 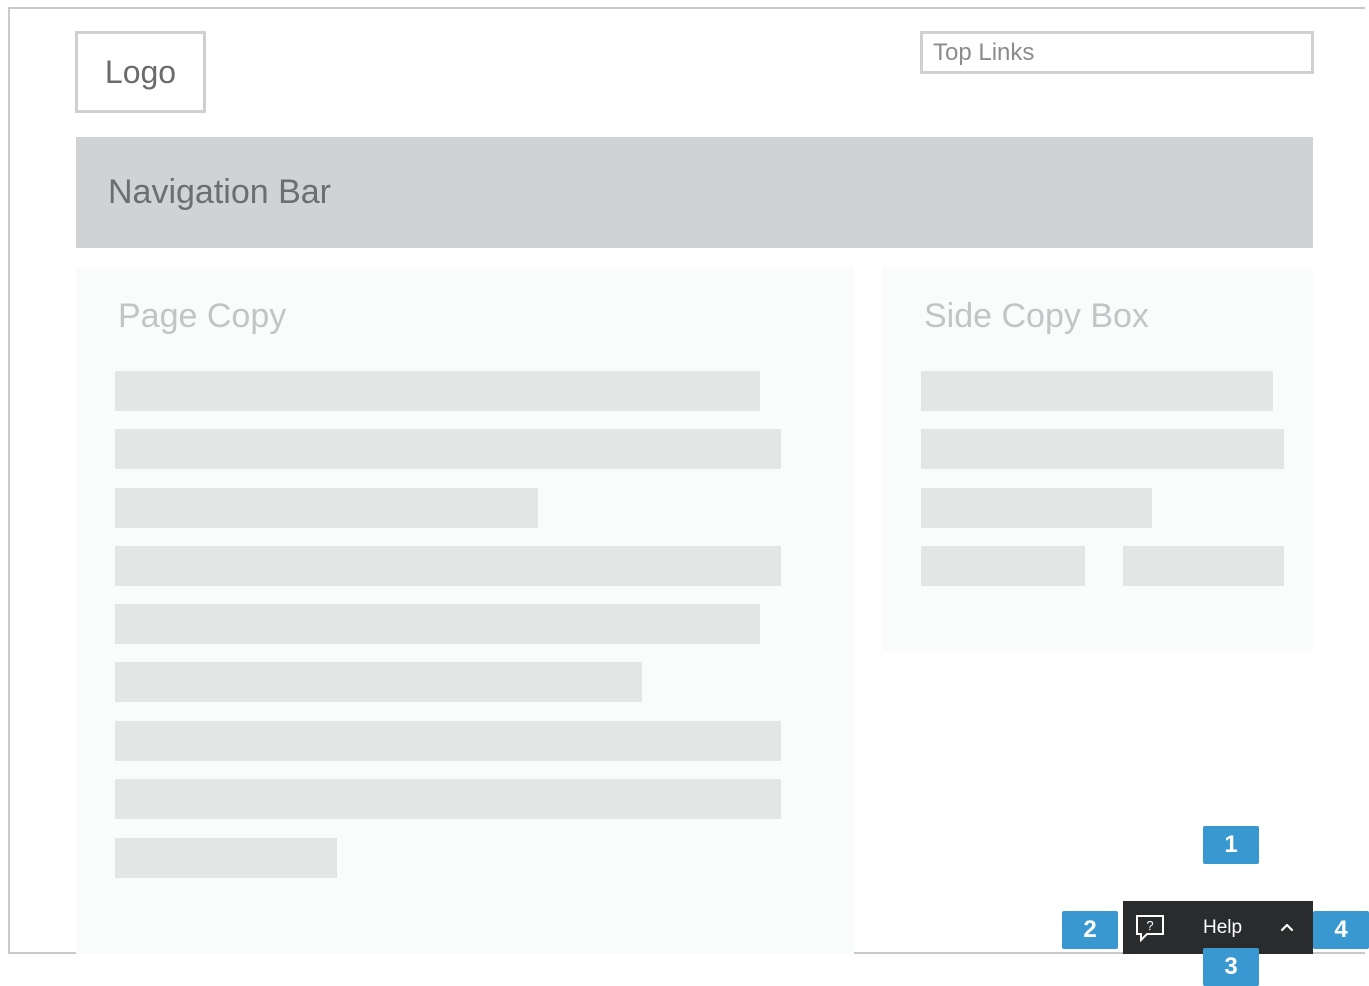 I want to click on callout-2: 2, so click(x=1090, y=930).